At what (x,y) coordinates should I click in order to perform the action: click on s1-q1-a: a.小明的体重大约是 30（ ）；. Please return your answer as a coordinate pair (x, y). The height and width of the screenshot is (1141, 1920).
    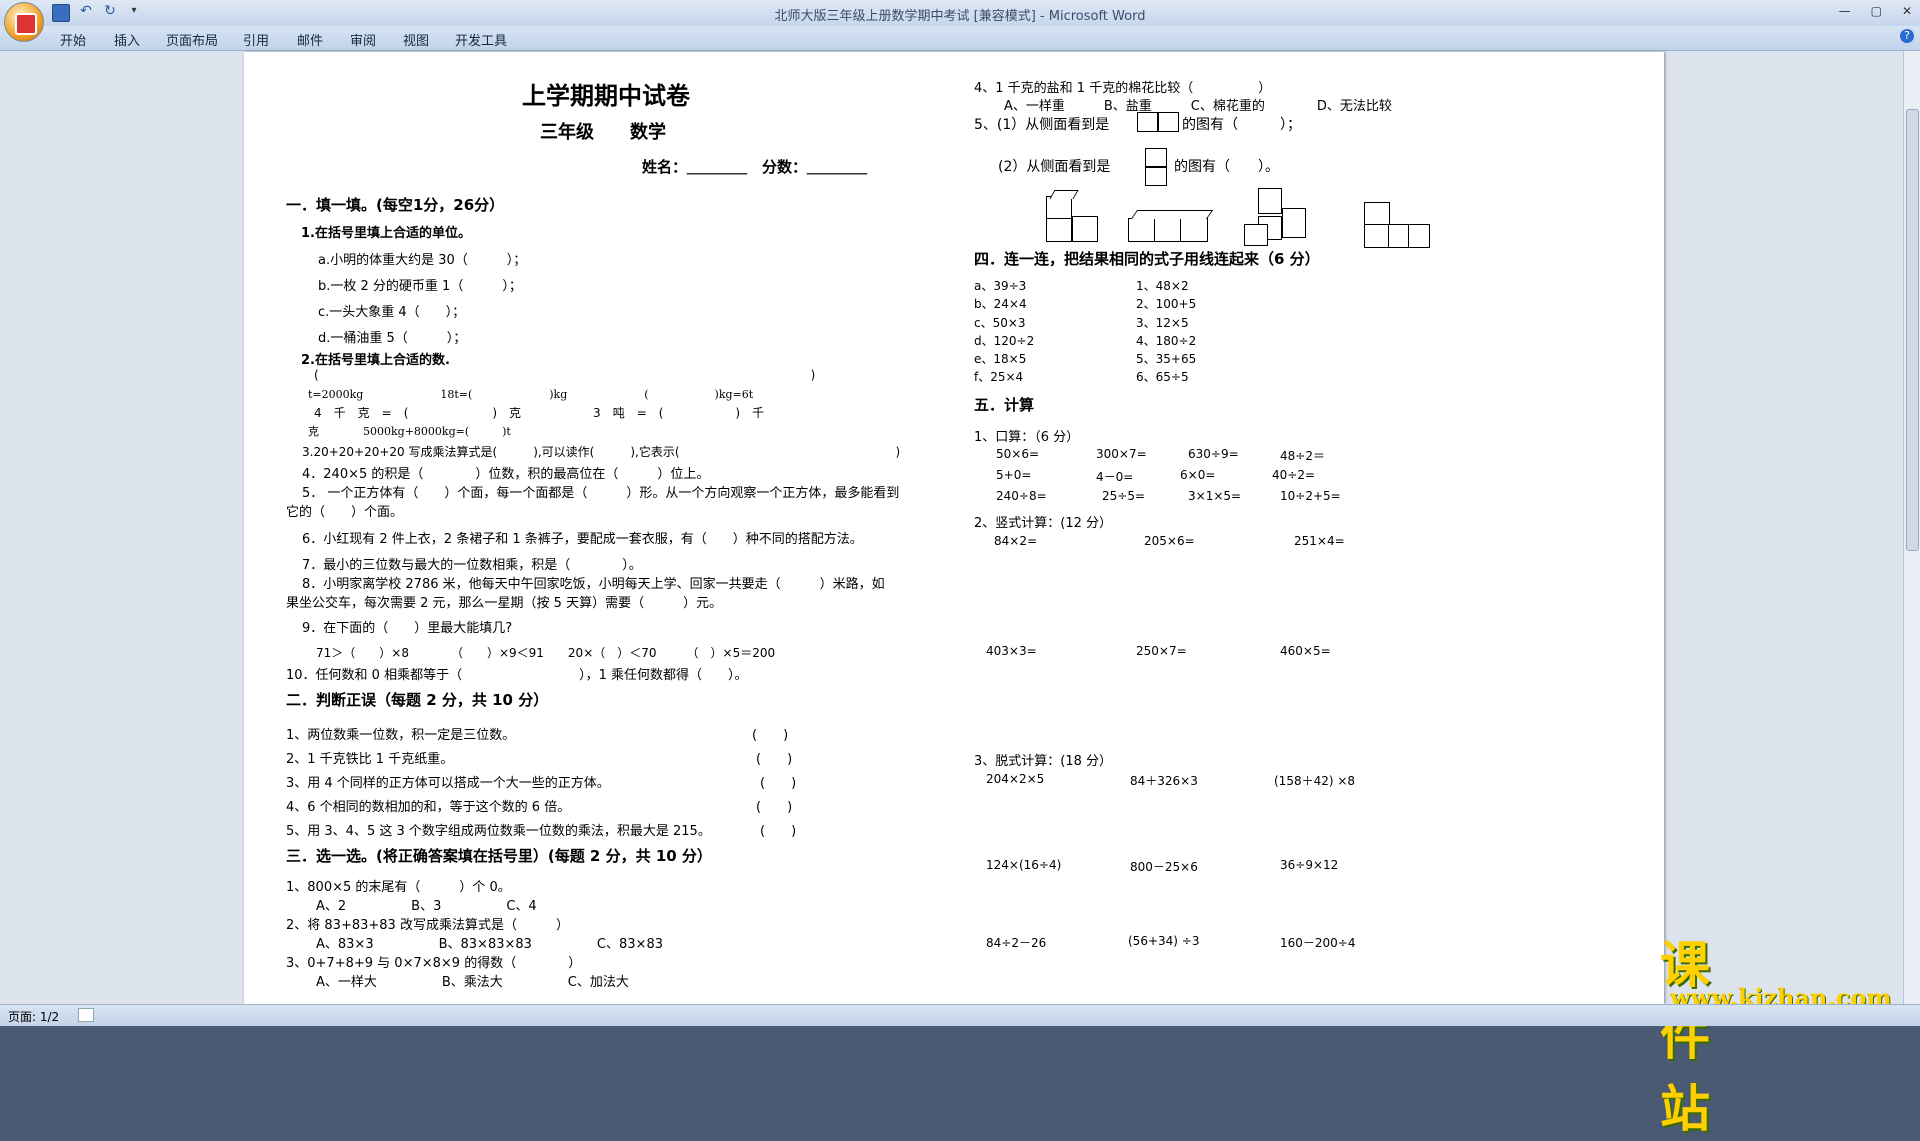
    Looking at the image, I should click on (422, 260).